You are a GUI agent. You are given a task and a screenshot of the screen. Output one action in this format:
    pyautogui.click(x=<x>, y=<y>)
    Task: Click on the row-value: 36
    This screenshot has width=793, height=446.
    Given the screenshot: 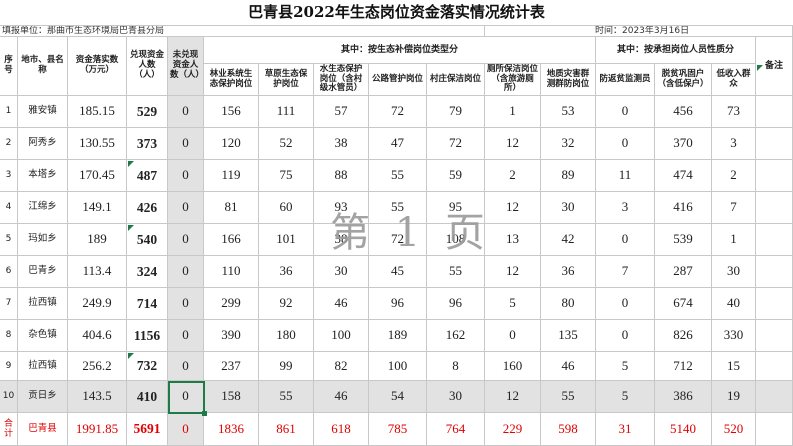 What is the action you would take?
    pyautogui.click(x=568, y=272)
    